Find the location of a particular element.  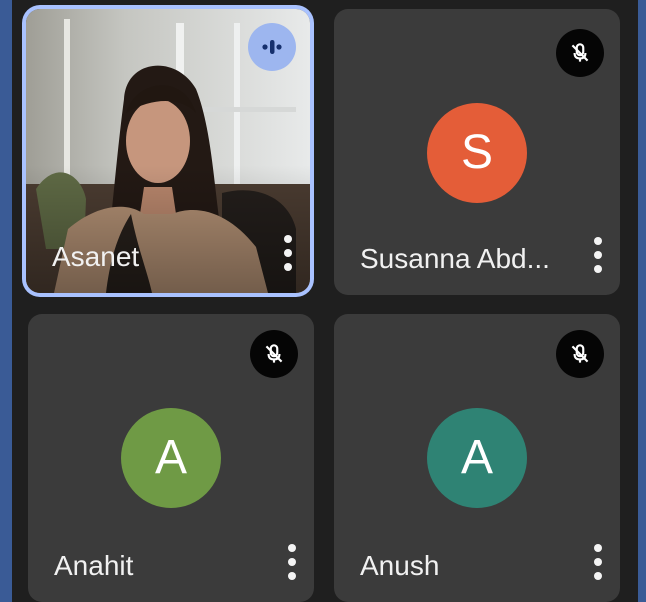

participant-name: Anahit is located at coordinates (94, 565).